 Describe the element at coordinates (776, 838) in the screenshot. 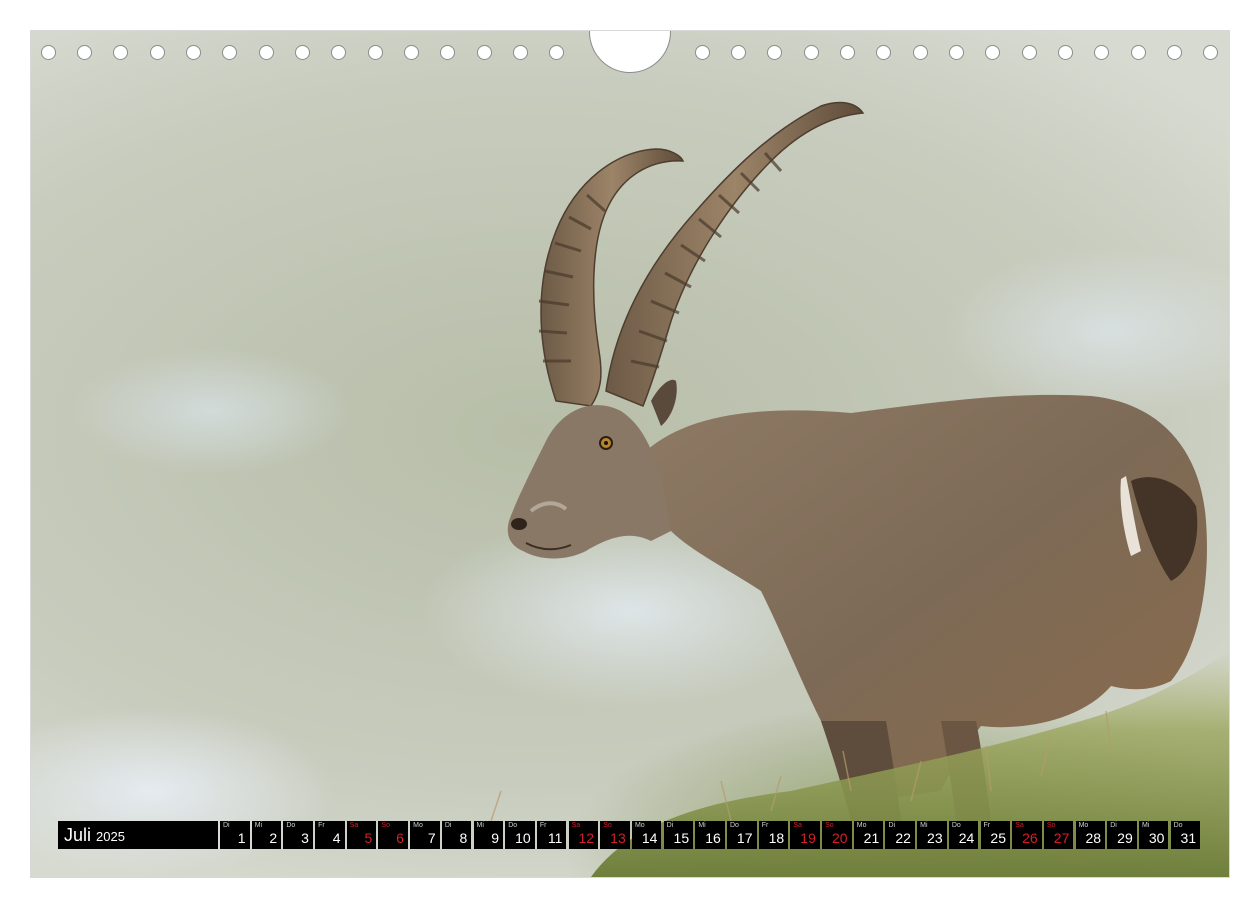

I see `day-number: 18` at that location.